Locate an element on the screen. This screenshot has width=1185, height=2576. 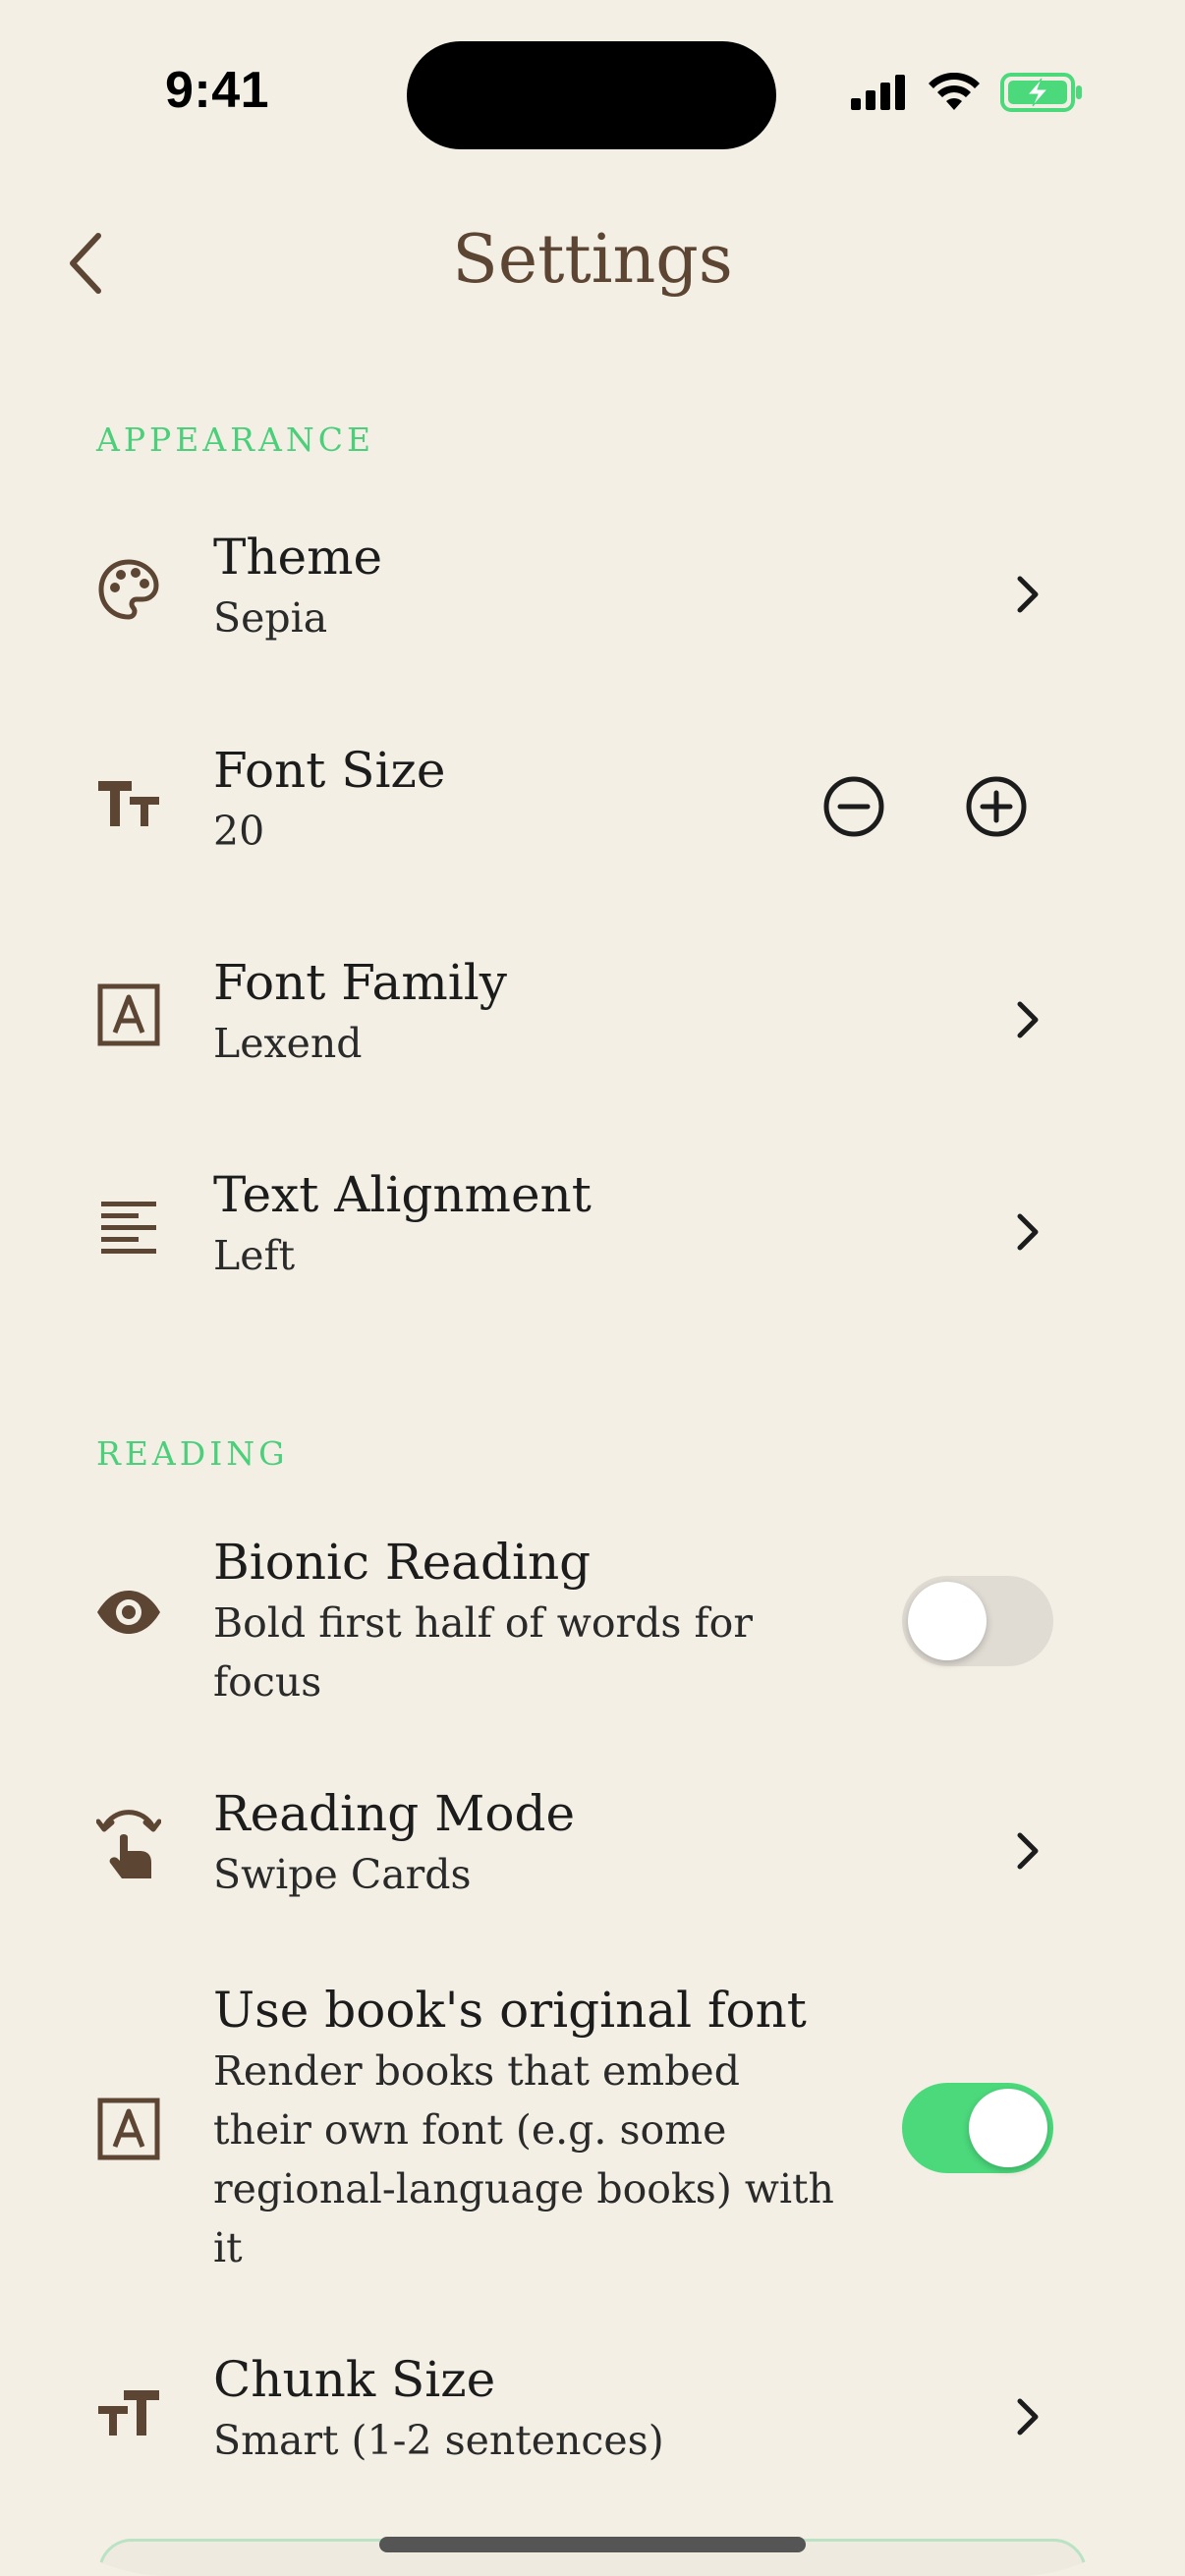
original-font-toggle is located at coordinates (978, 2128).